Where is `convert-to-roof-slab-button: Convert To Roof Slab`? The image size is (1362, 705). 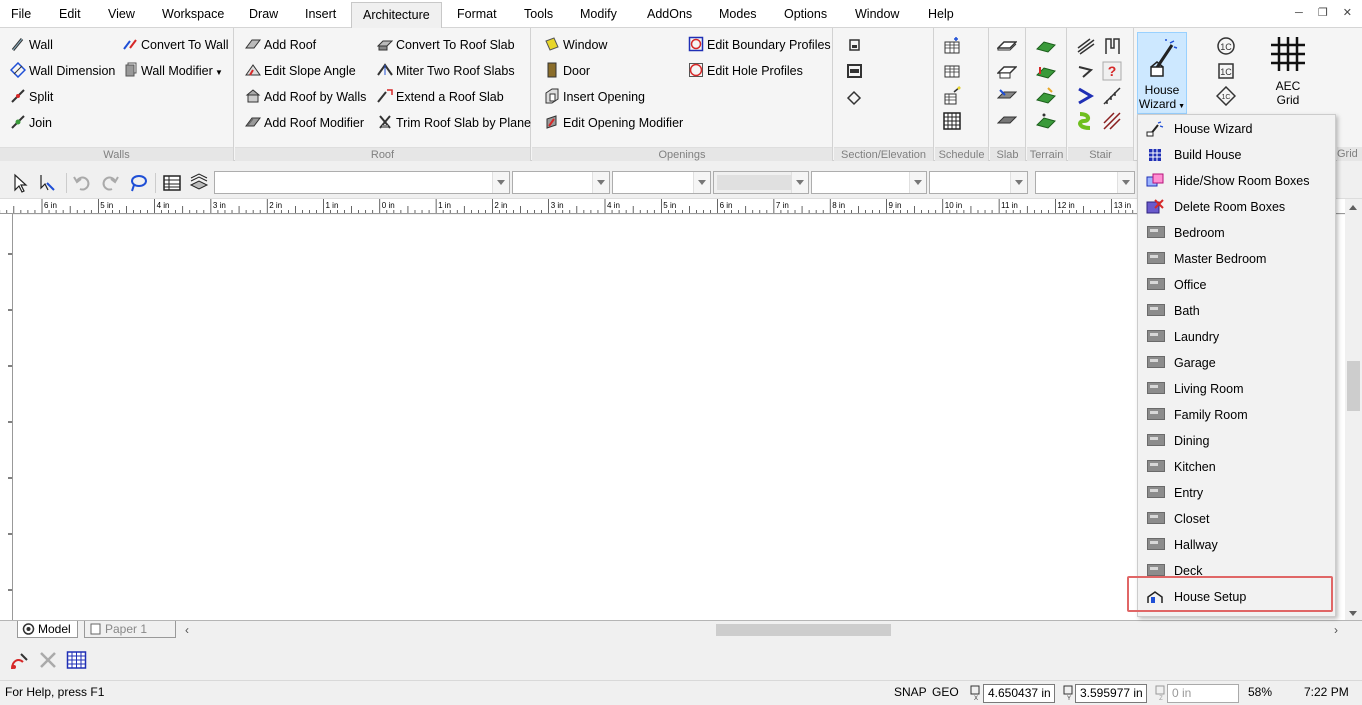
convert-to-roof-slab-button: Convert To Roof Slab is located at coordinates (446, 45).